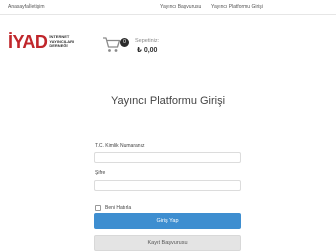 The width and height of the screenshot is (336, 252). What do you see at coordinates (180, 7) in the screenshot?
I see `nav-link-publisher-apply: Yayıncı Başvurusu` at bounding box center [180, 7].